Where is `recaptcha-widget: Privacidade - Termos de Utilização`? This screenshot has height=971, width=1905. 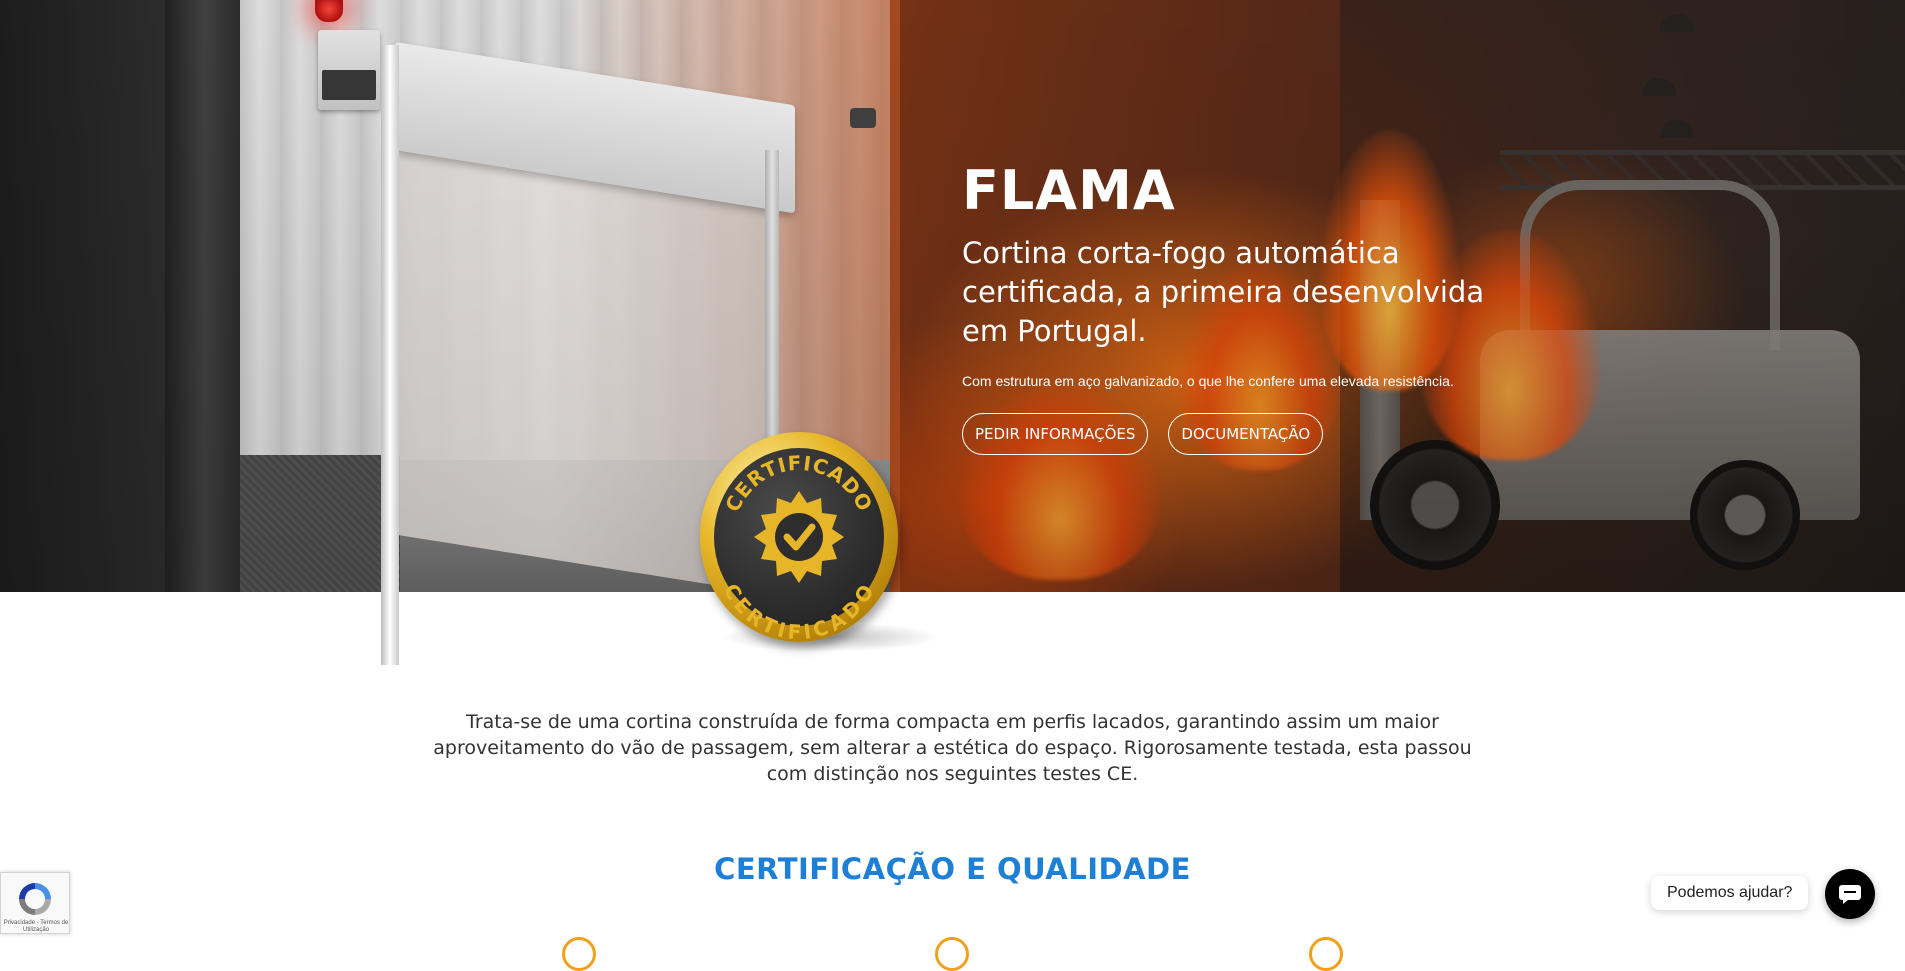
recaptcha-widget: Privacidade - Termos de Utilização is located at coordinates (35, 903).